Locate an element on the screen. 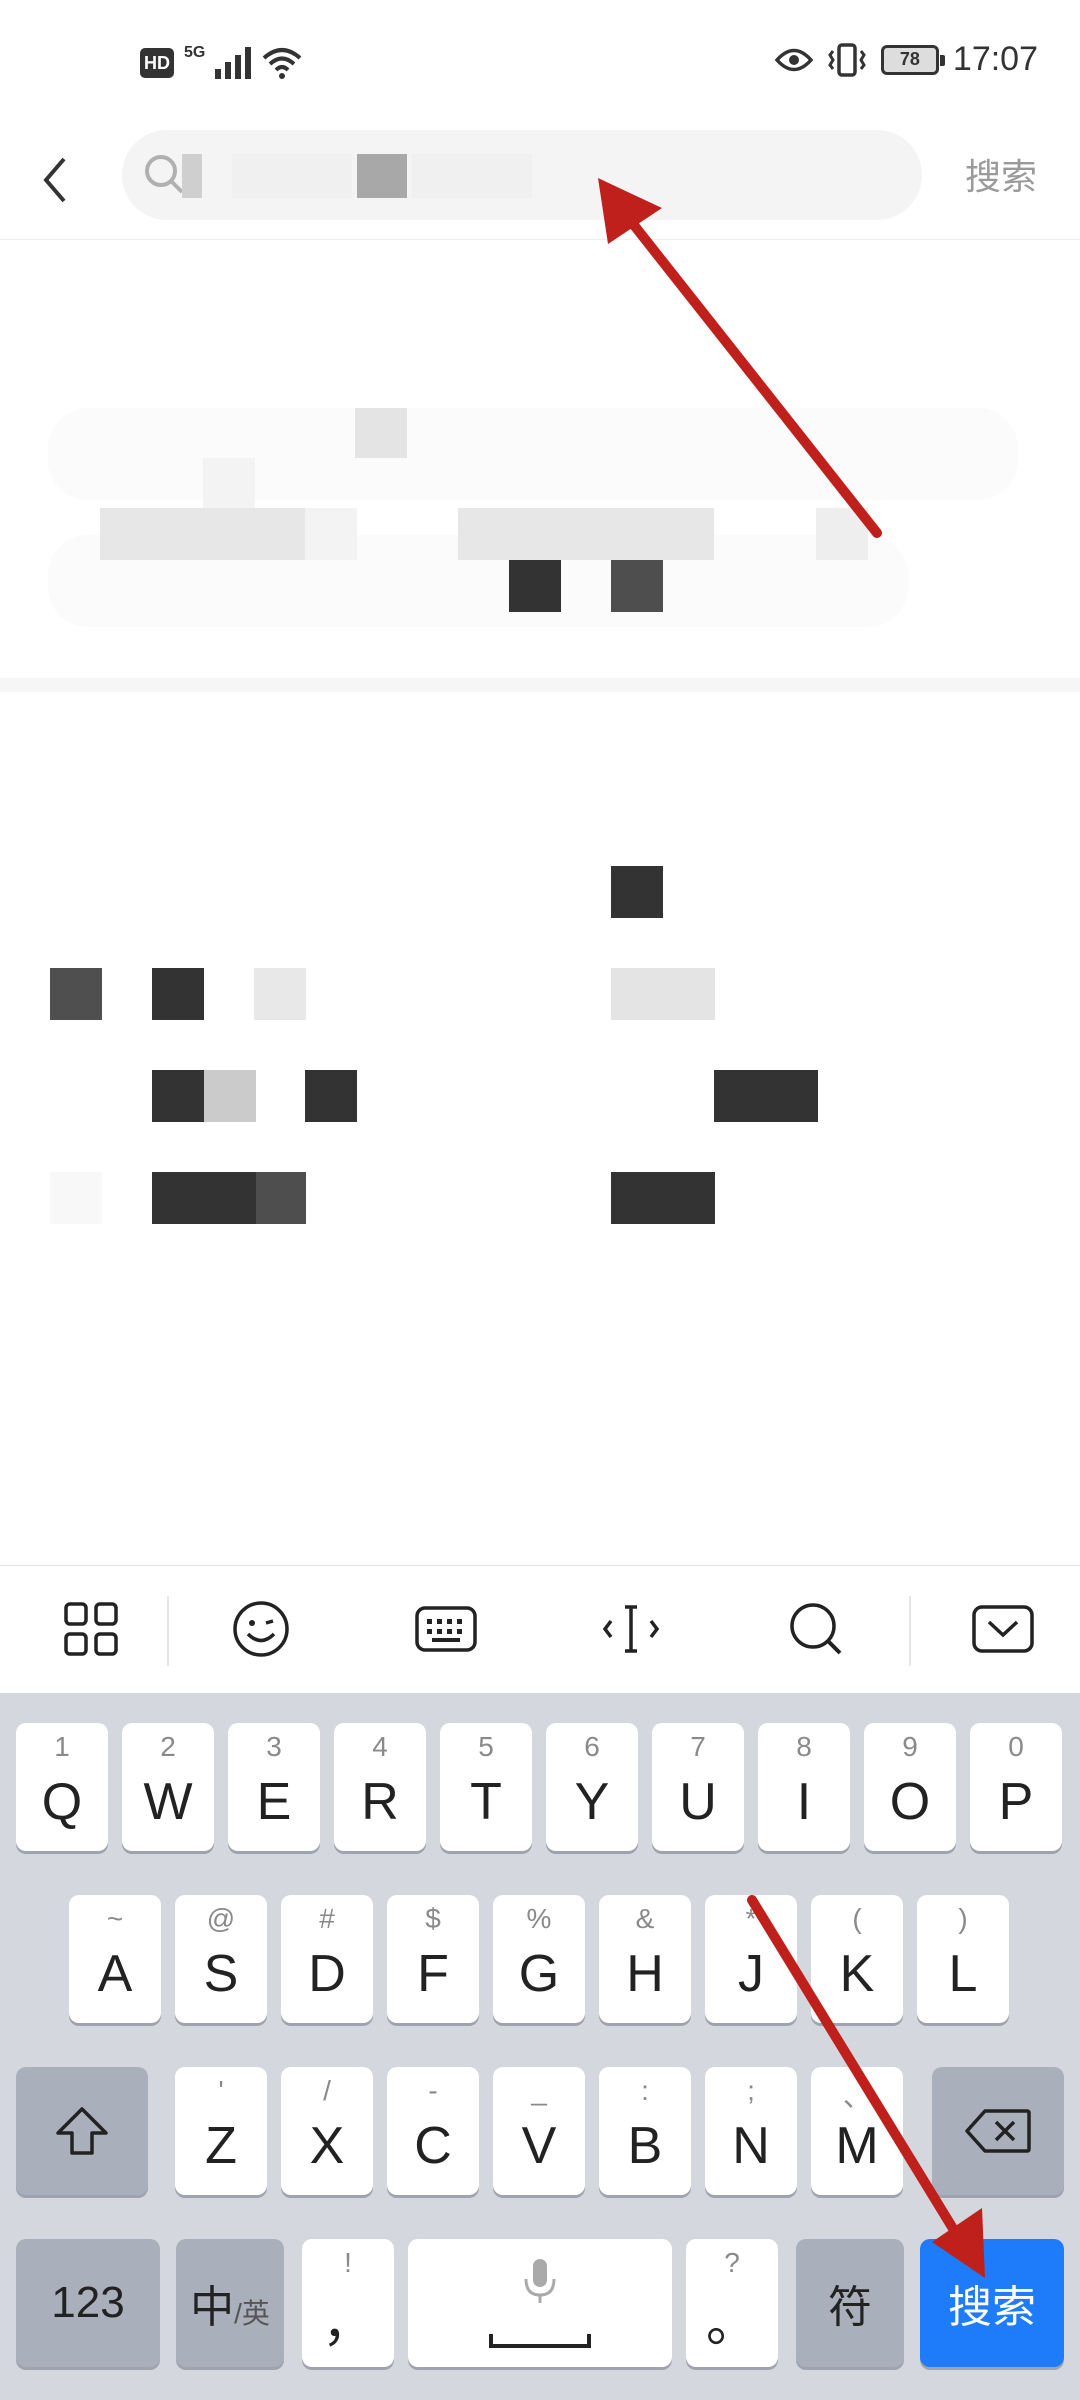 The width and height of the screenshot is (1080, 2400). key-p: 0P is located at coordinates (1016, 1787).